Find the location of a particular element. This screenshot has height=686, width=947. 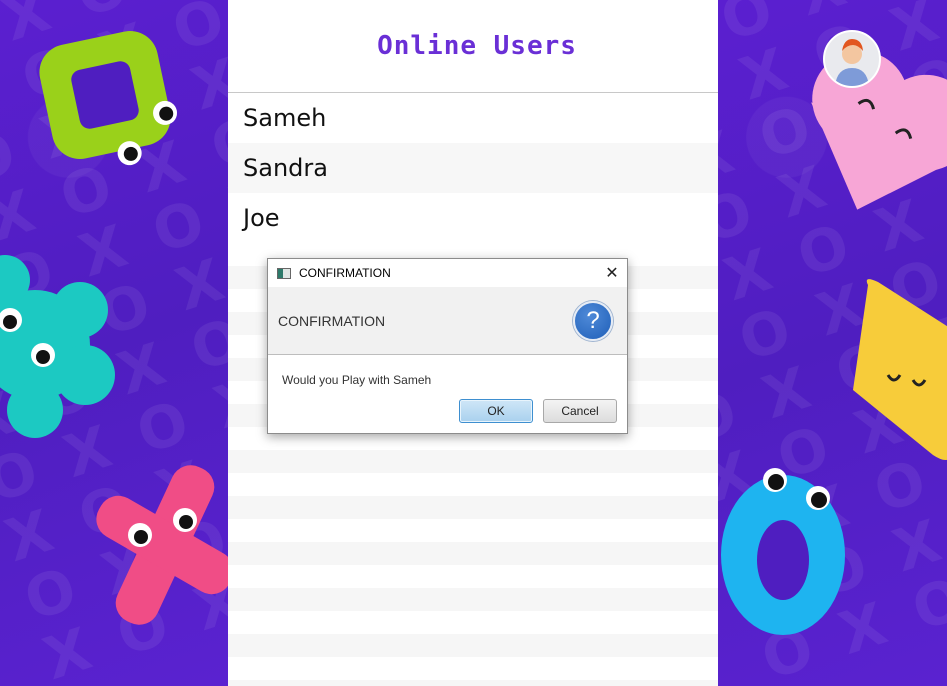

list-item: Sandra is located at coordinates (473, 168).